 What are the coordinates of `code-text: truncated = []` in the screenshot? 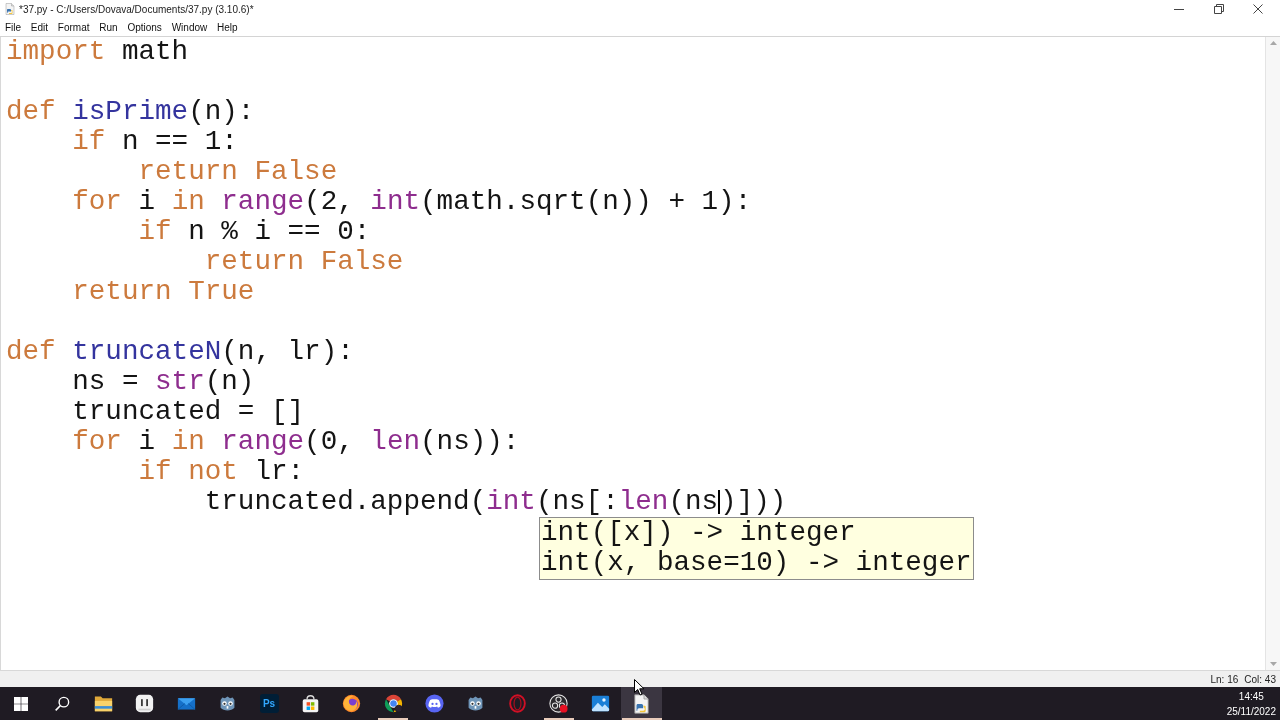 It's located at (188, 412).